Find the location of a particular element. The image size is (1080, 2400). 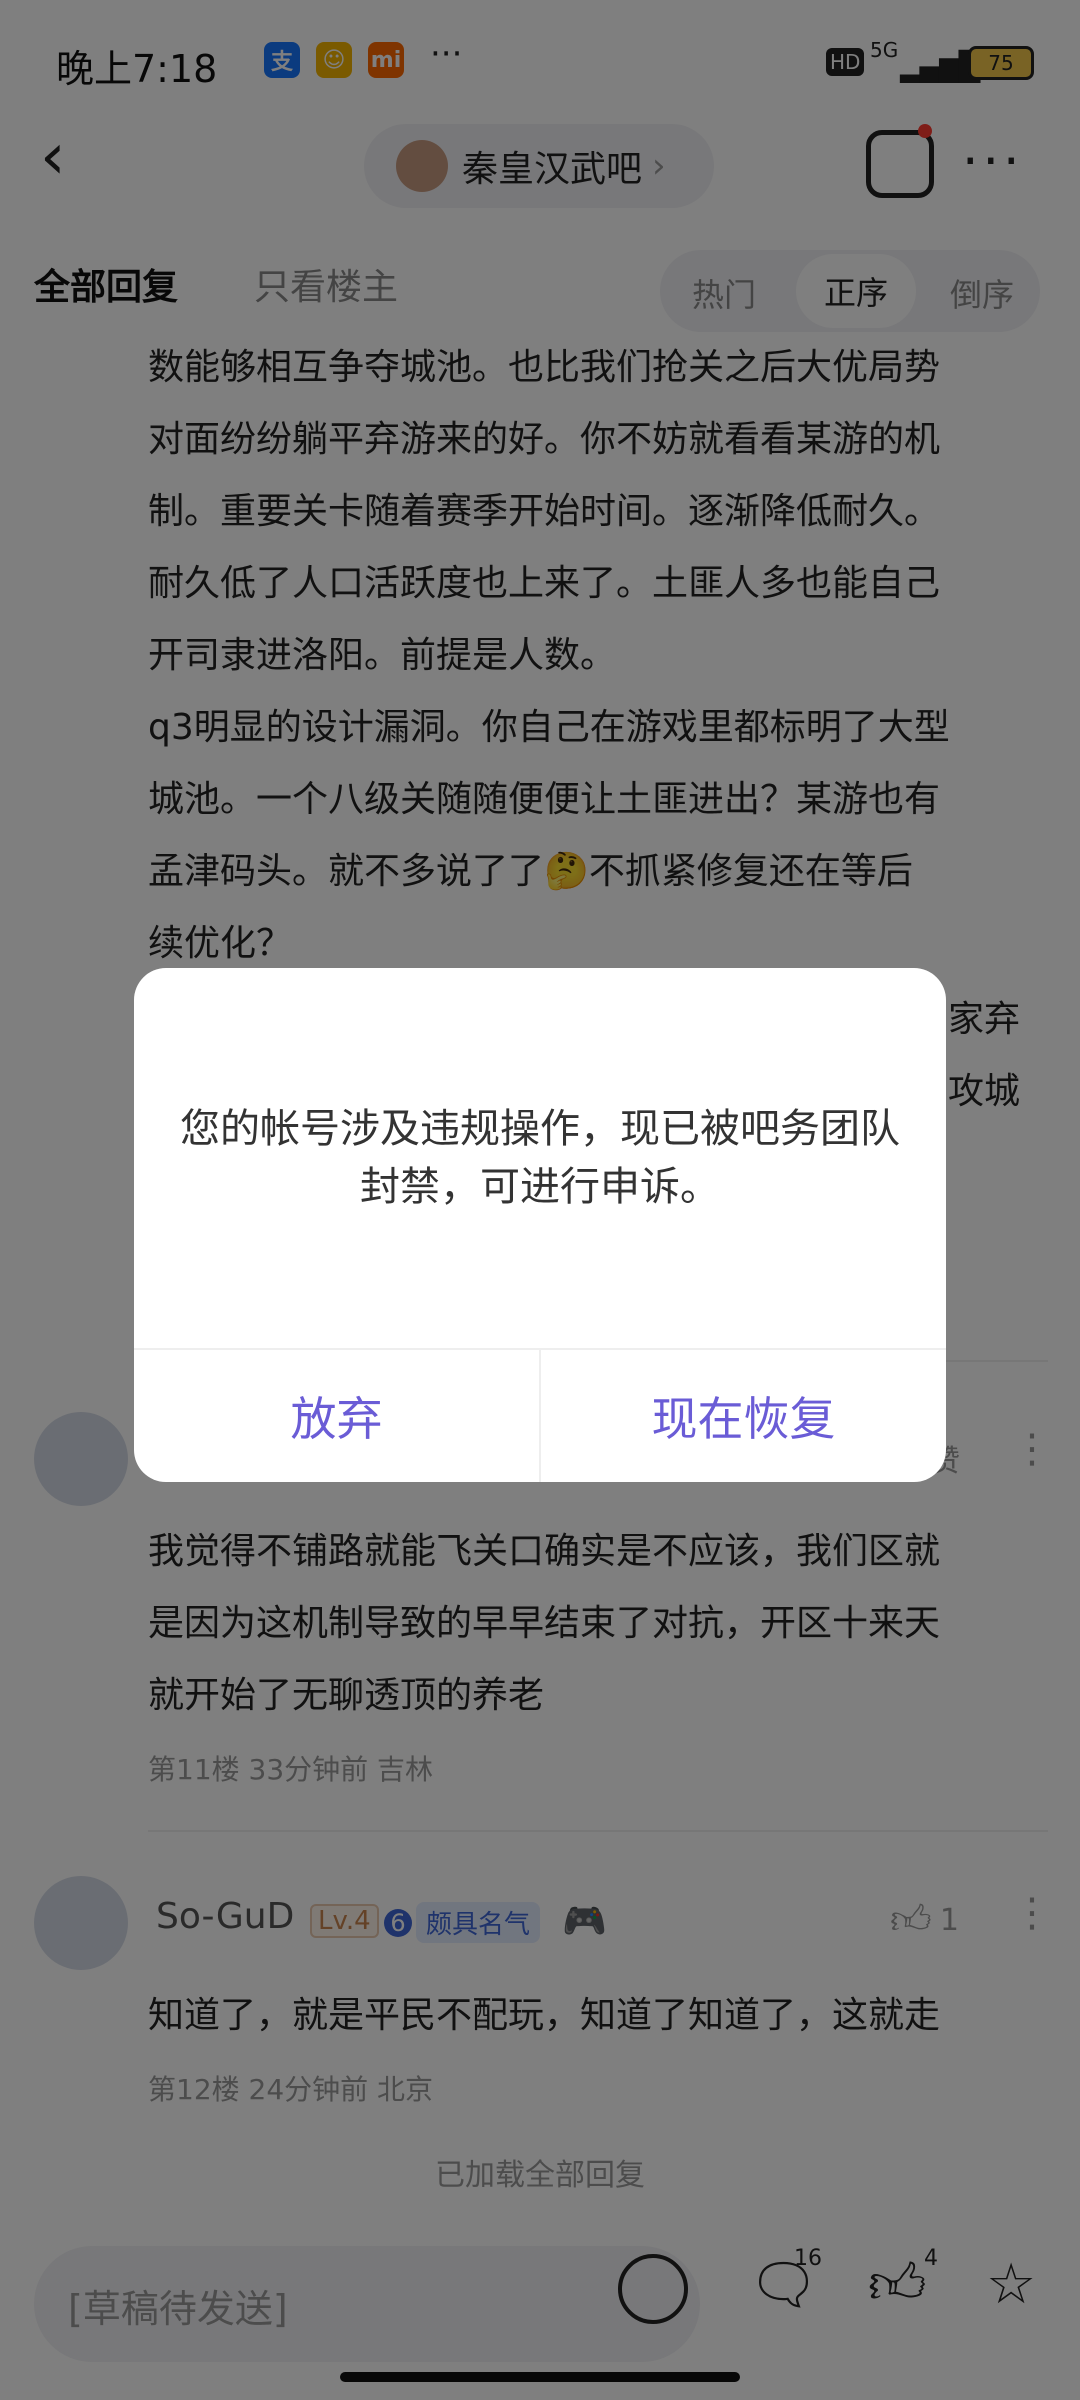

cancel-button: 放弃 is located at coordinates (336, 1416).